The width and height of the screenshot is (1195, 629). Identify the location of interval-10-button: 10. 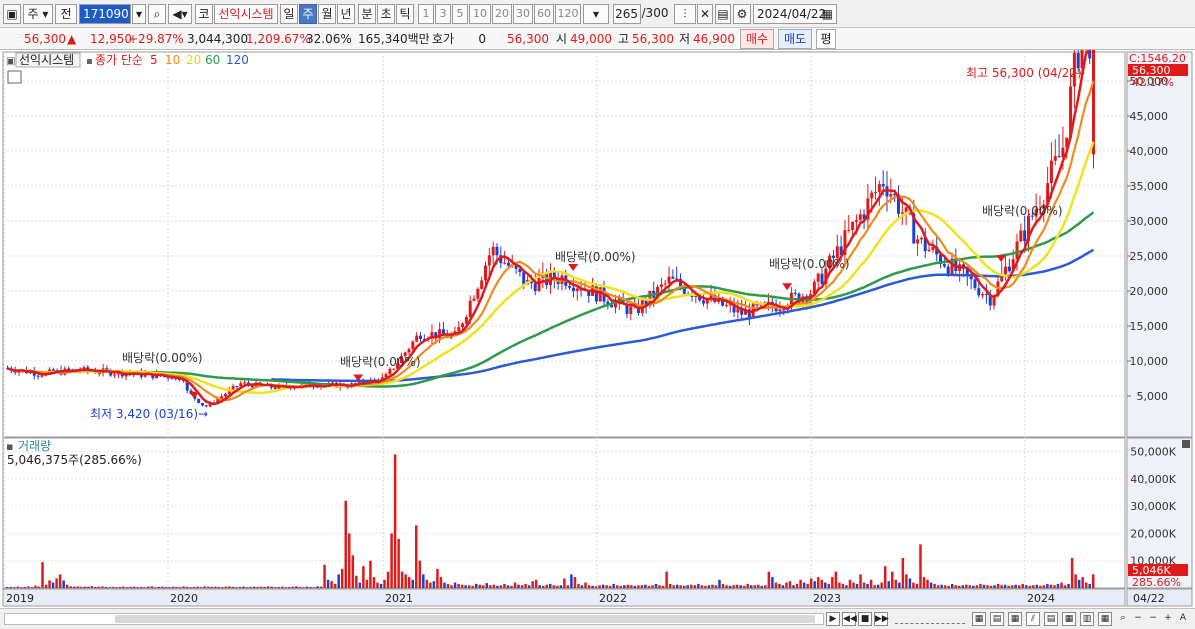
(480, 14).